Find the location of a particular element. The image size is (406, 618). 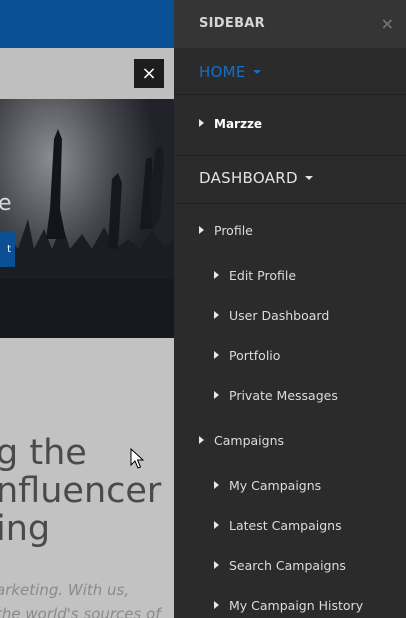

nav-item-profile: Profile is located at coordinates (226, 230).